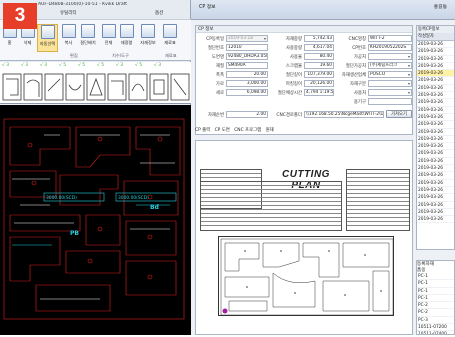  I want to click on scrap-rate-field: 19.60, so click(319, 65).